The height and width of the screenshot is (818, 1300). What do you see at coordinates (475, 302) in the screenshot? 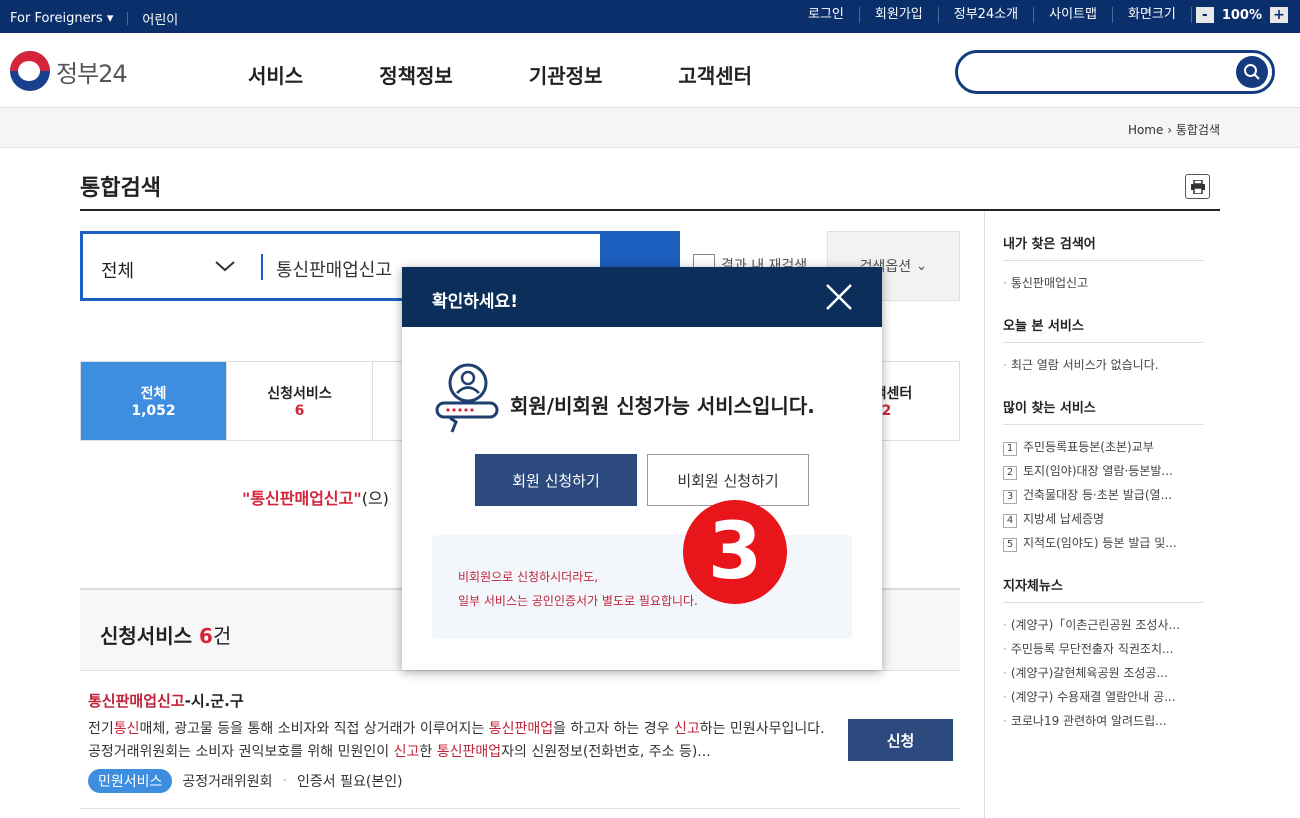
I see `modal-title: 확인하세요!` at bounding box center [475, 302].